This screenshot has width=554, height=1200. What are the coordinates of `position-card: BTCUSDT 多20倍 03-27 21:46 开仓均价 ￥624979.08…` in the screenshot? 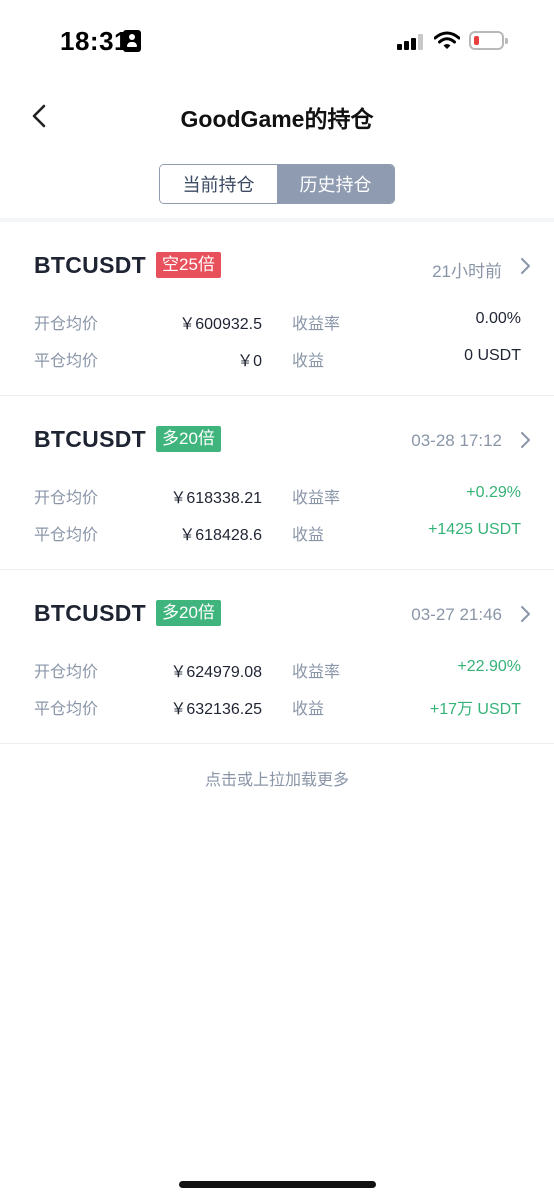 It's located at (277, 657).